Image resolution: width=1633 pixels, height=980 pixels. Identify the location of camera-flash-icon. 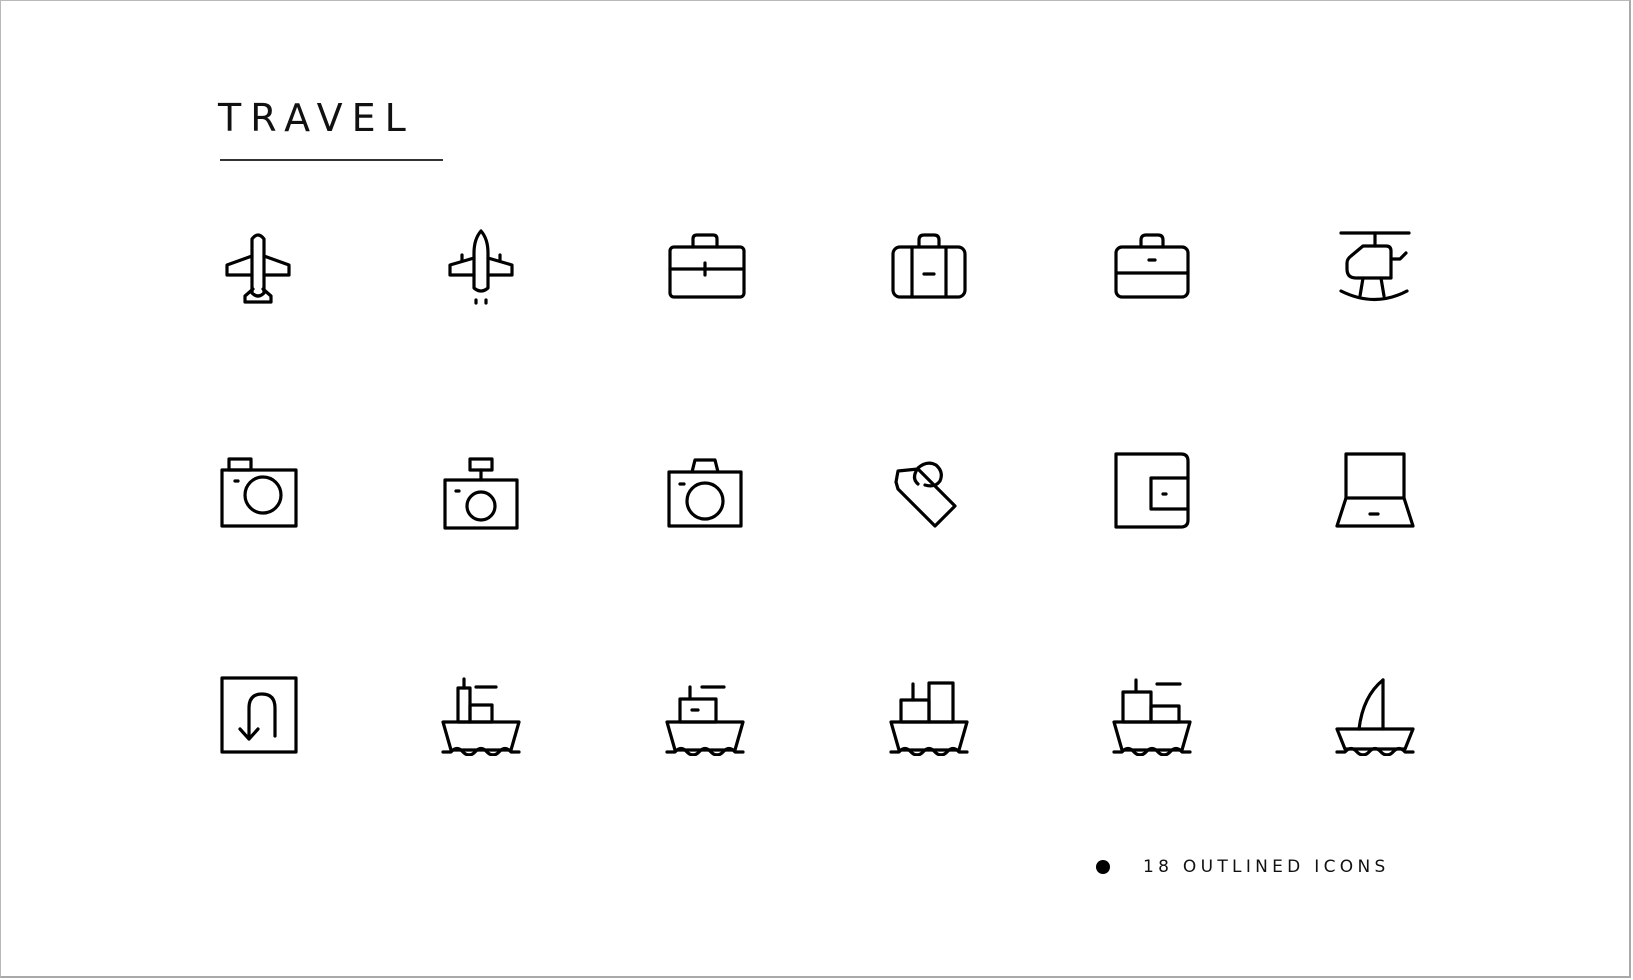
(481, 490).